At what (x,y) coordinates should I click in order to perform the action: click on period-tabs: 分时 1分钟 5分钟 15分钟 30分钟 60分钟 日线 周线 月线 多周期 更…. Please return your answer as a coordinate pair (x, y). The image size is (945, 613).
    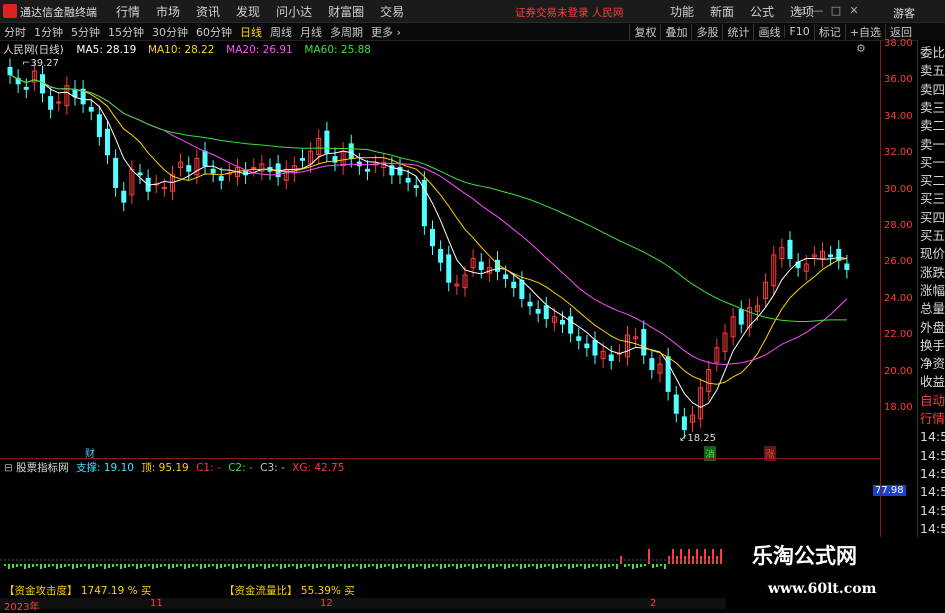
    Looking at the image, I should click on (202, 31).